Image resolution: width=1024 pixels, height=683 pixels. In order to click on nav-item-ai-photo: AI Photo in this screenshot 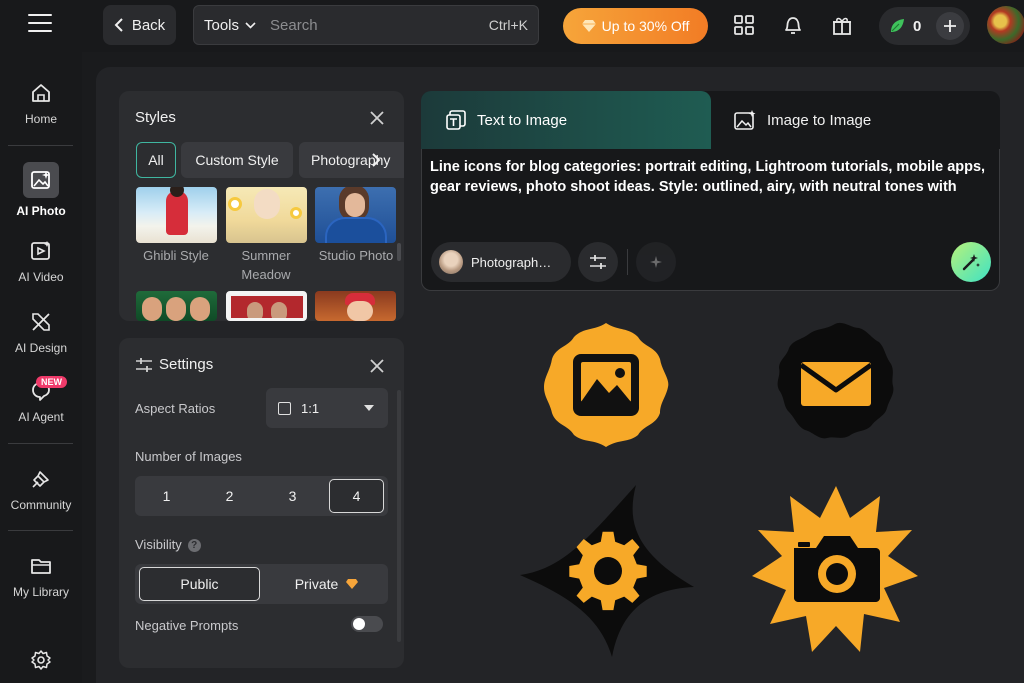, I will do `click(41, 190)`.